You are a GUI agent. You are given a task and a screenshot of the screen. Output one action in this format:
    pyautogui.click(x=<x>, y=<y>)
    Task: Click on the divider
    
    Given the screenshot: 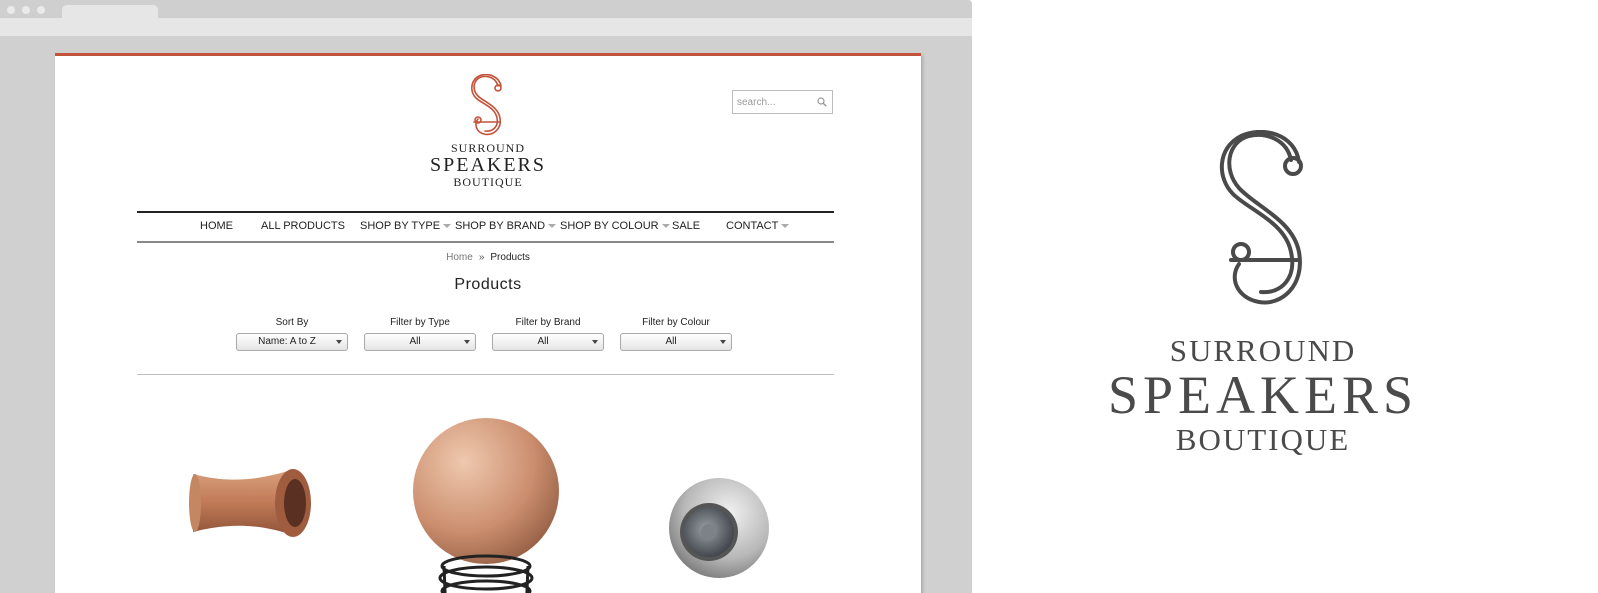 What is the action you would take?
    pyautogui.click(x=485, y=374)
    